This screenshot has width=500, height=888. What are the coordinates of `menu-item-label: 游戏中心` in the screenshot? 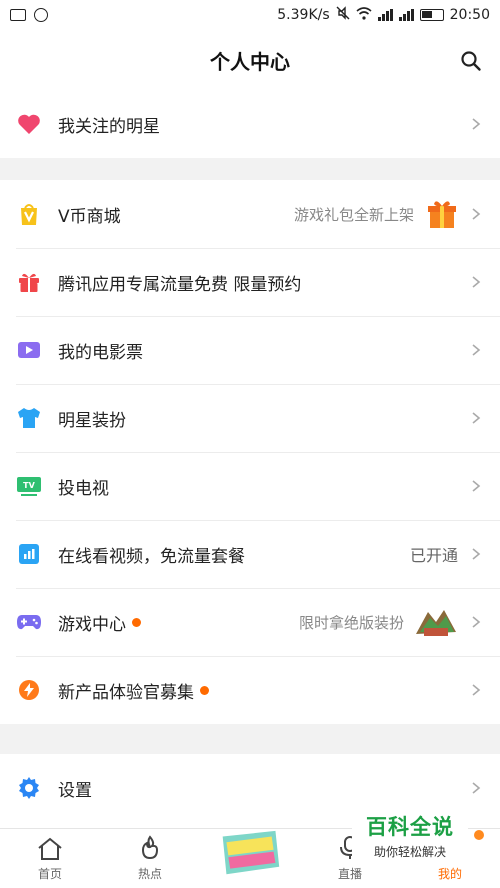 It's located at (99, 622).